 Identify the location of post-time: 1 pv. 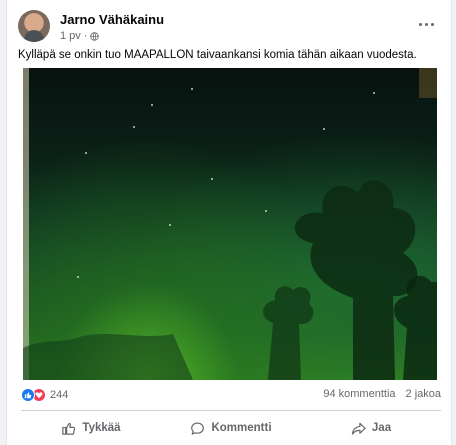
(70, 36).